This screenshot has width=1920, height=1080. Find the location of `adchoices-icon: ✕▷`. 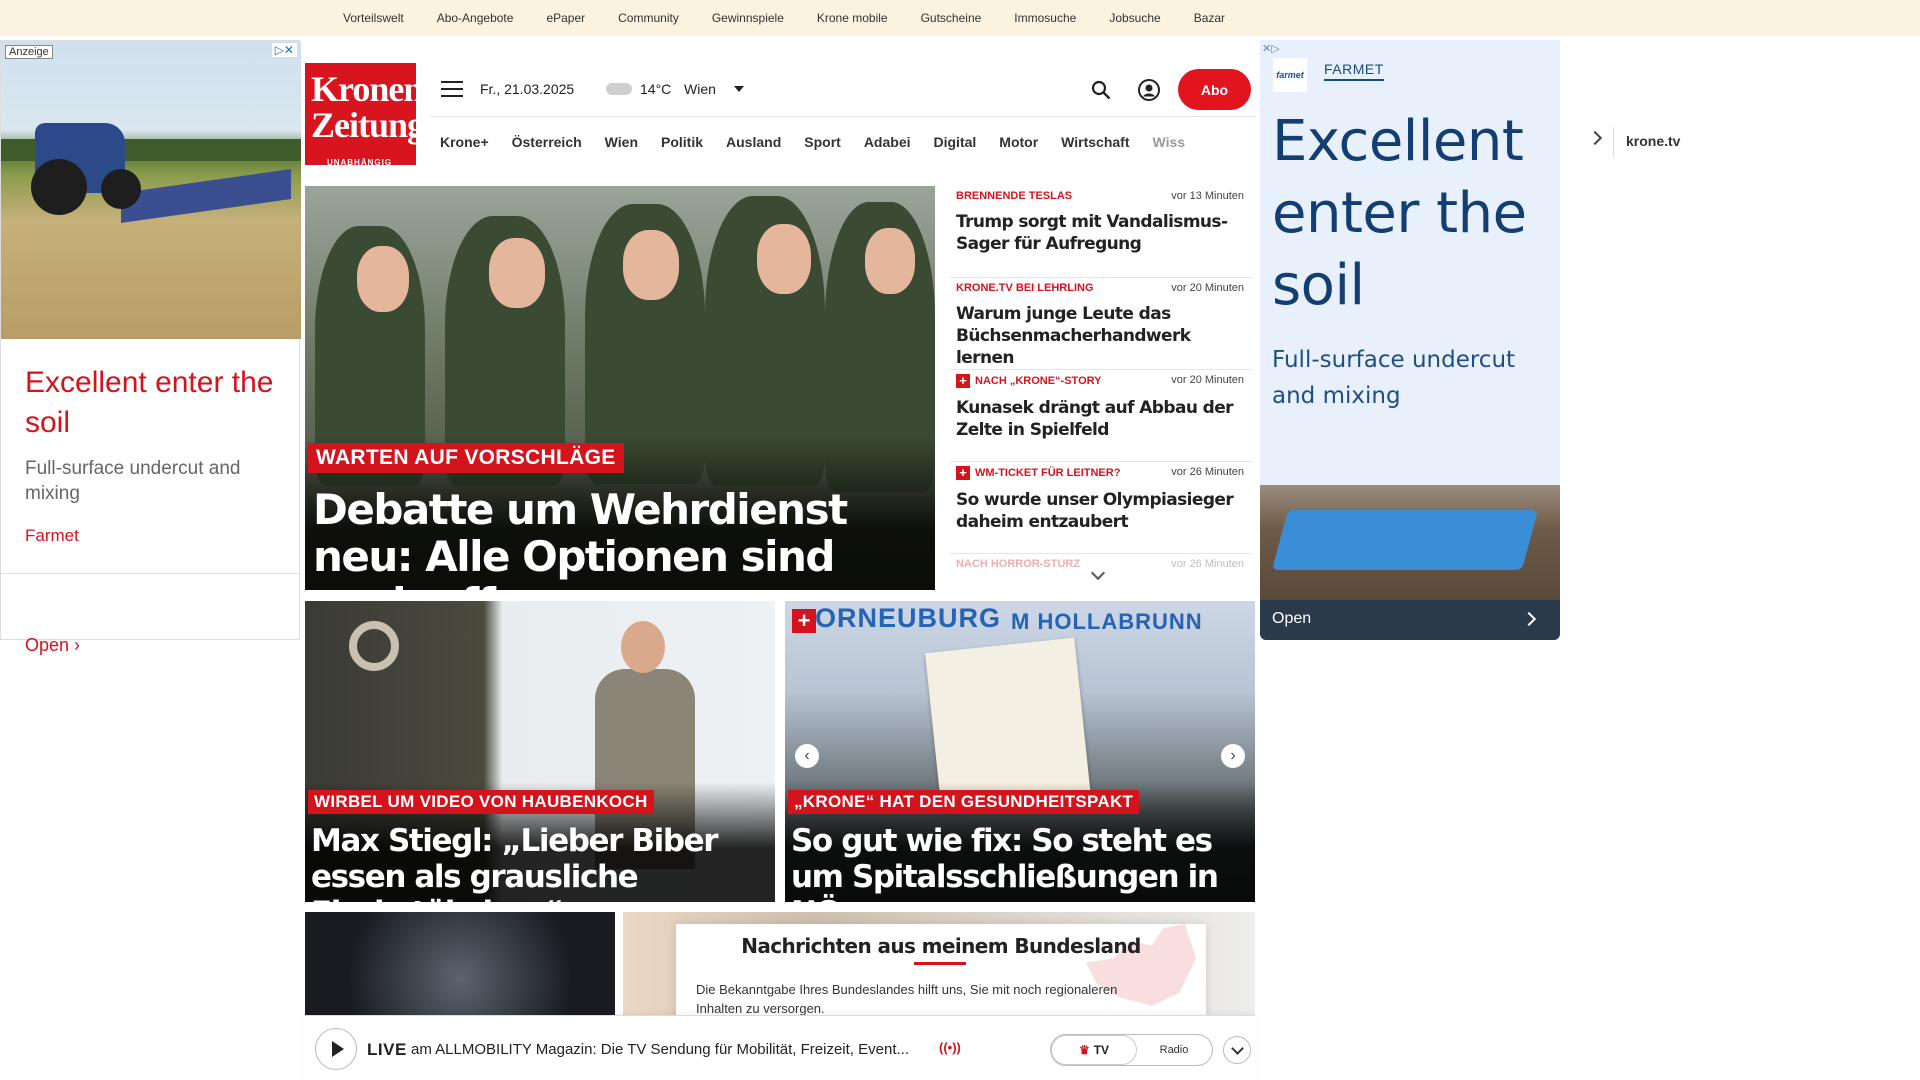

adchoices-icon: ✕▷ is located at coordinates (1271, 48).